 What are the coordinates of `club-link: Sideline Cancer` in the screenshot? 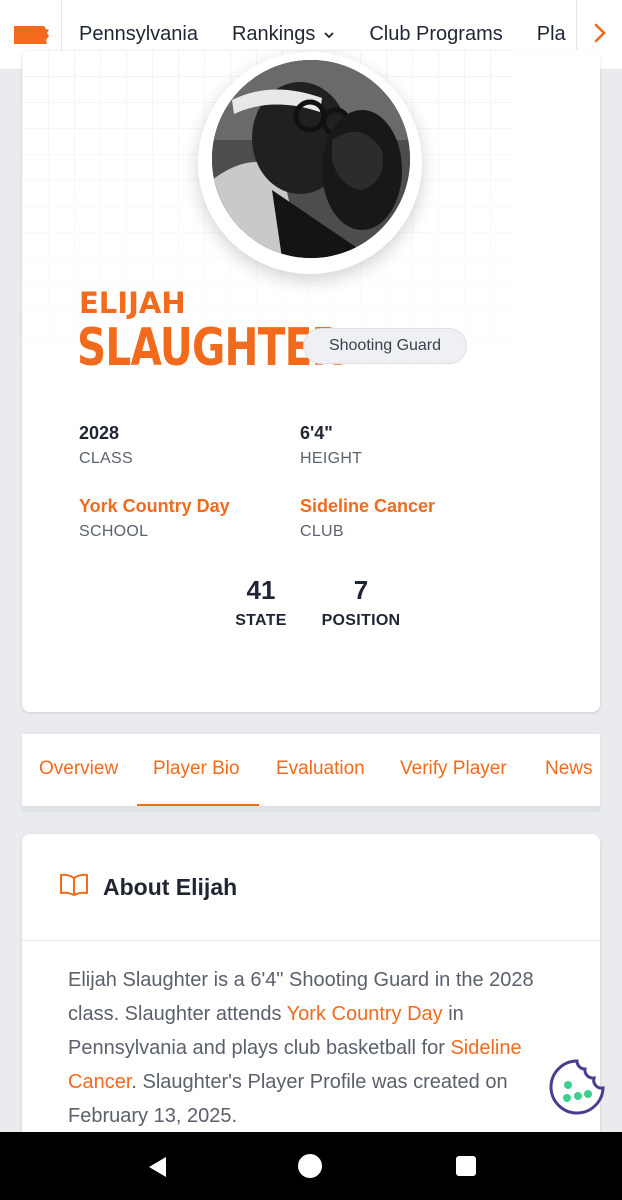 It's located at (367, 506).